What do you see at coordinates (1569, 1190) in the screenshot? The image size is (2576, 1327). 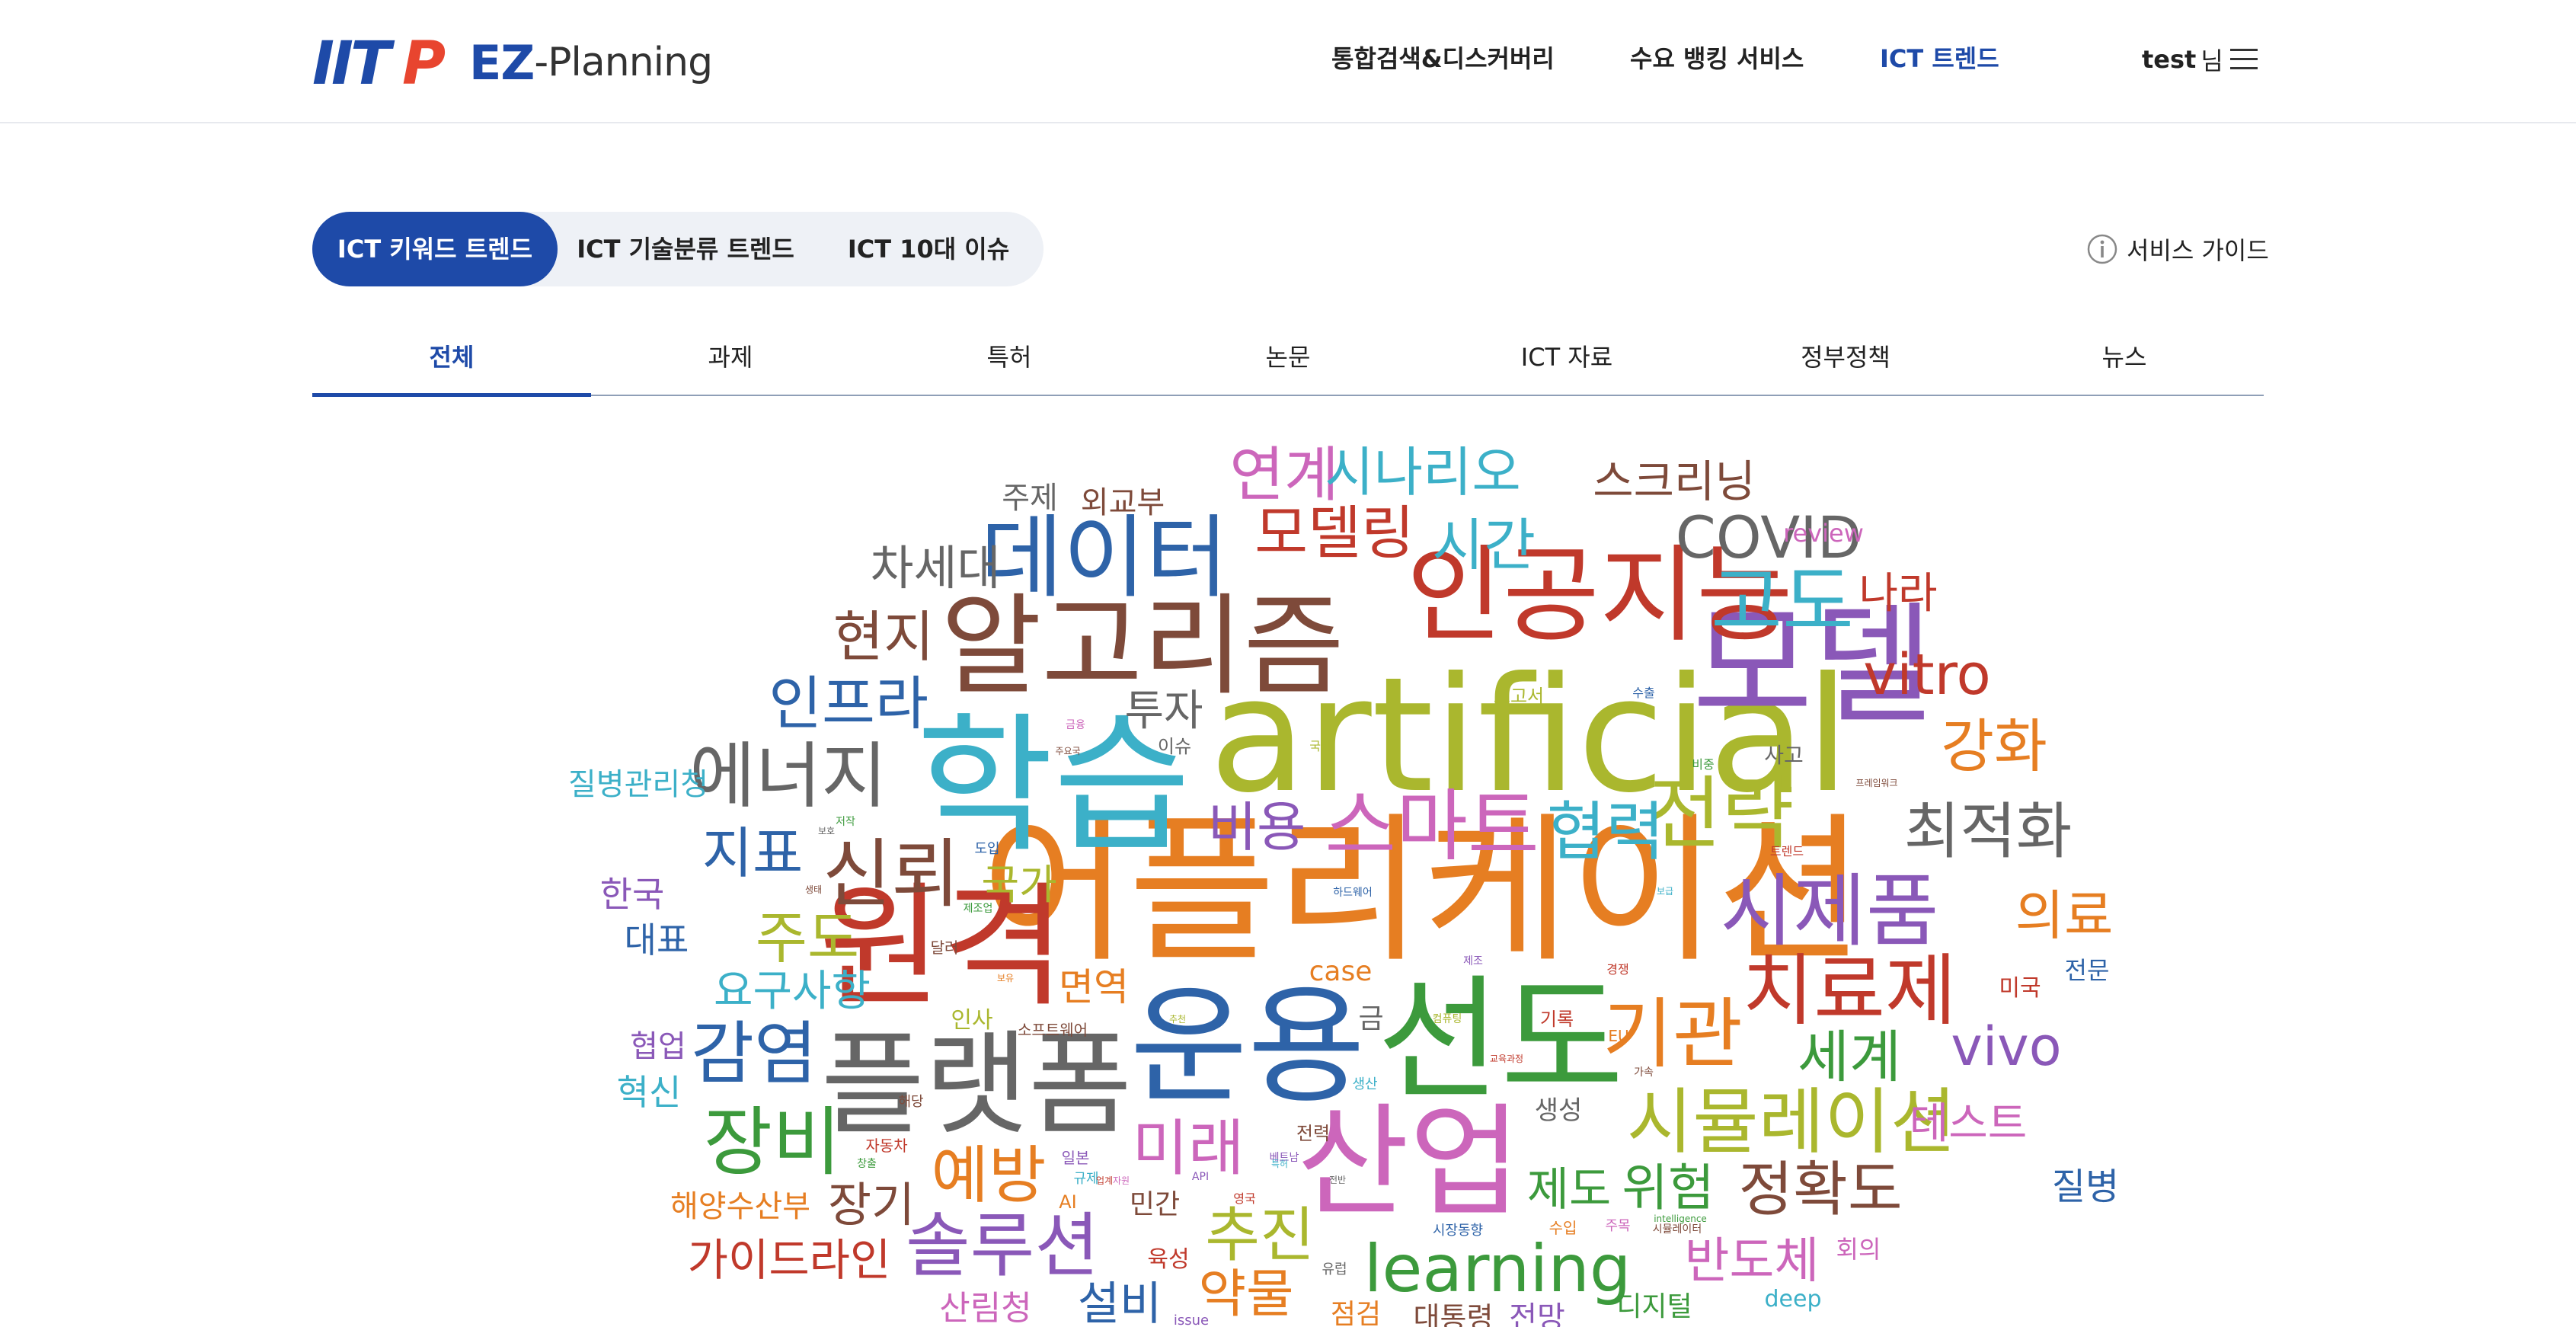 I see `keyword-word: 제도` at bounding box center [1569, 1190].